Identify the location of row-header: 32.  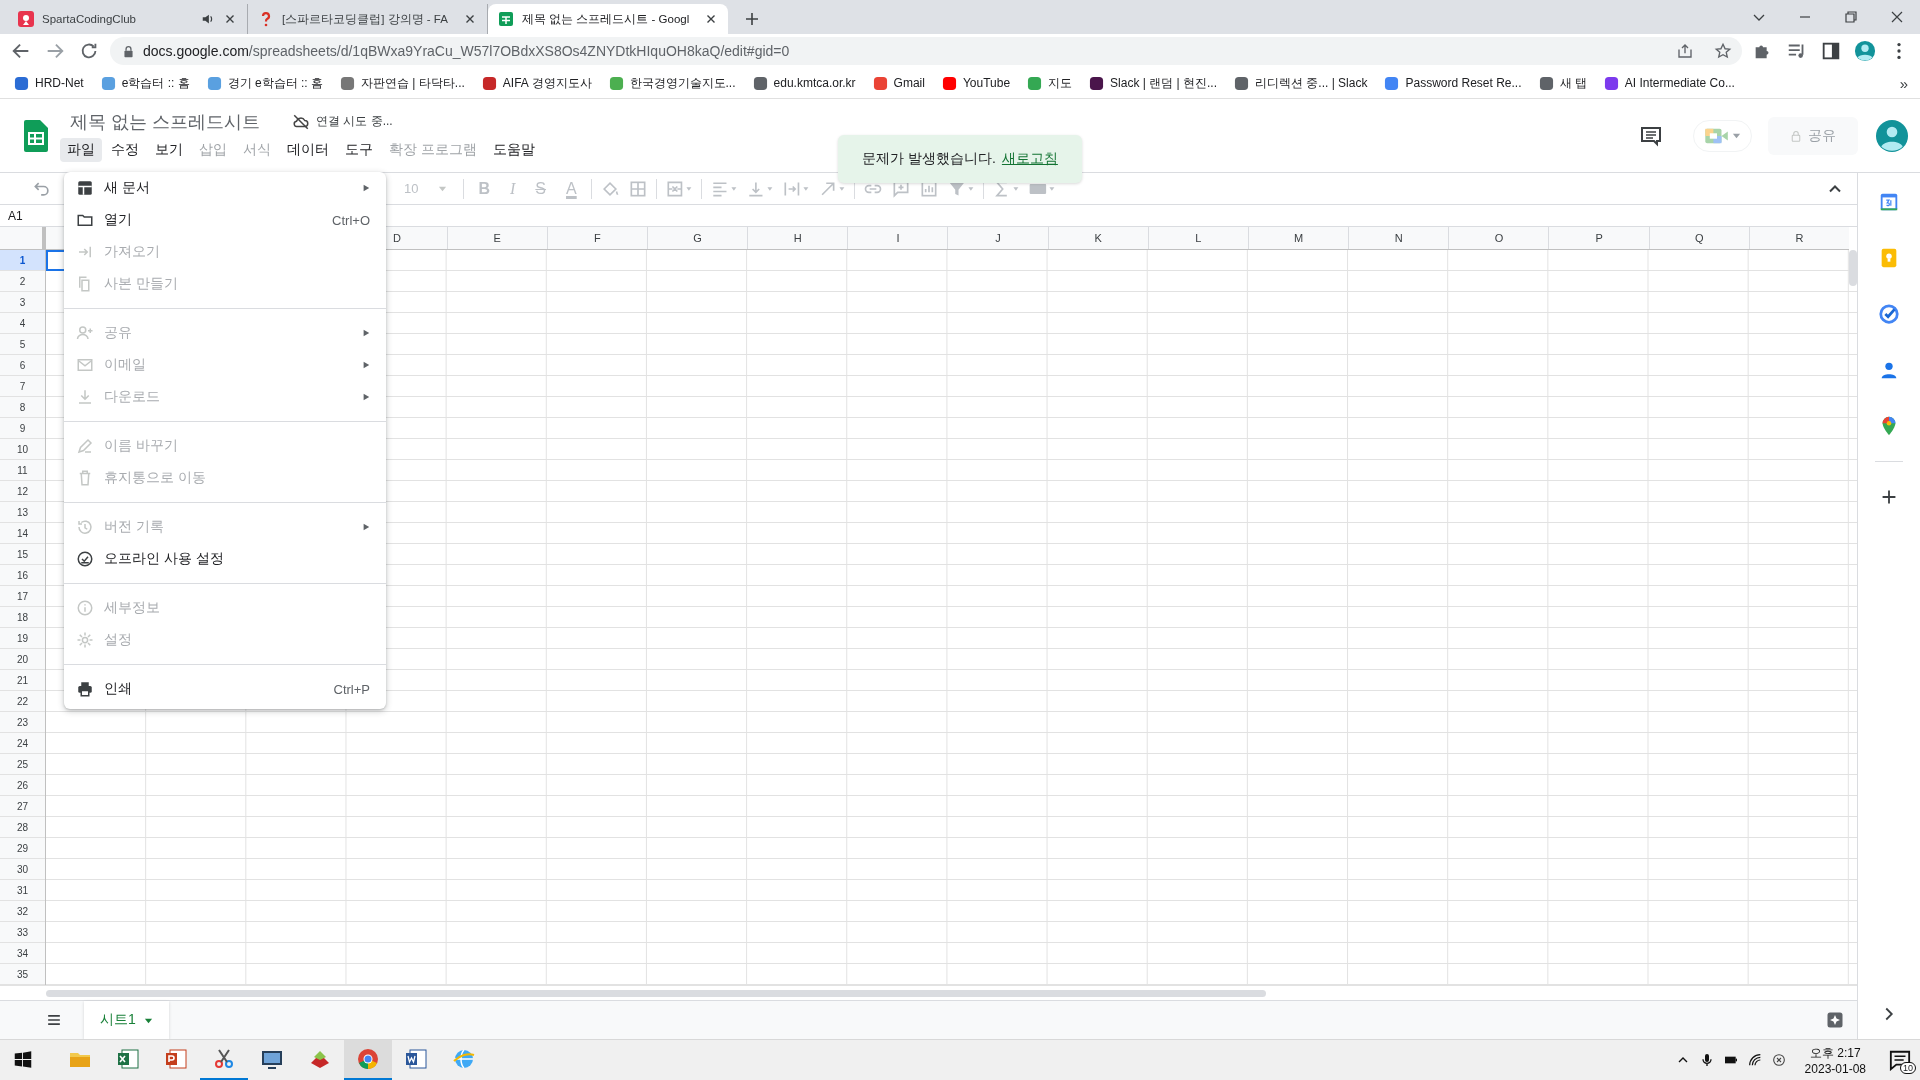
(22, 911).